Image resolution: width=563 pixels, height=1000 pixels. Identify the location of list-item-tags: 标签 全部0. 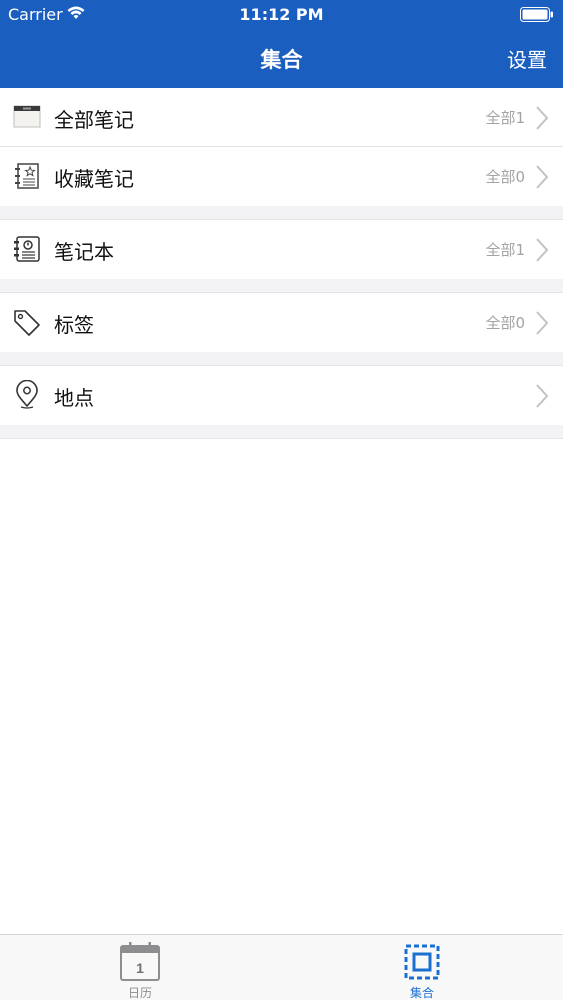
(281, 322).